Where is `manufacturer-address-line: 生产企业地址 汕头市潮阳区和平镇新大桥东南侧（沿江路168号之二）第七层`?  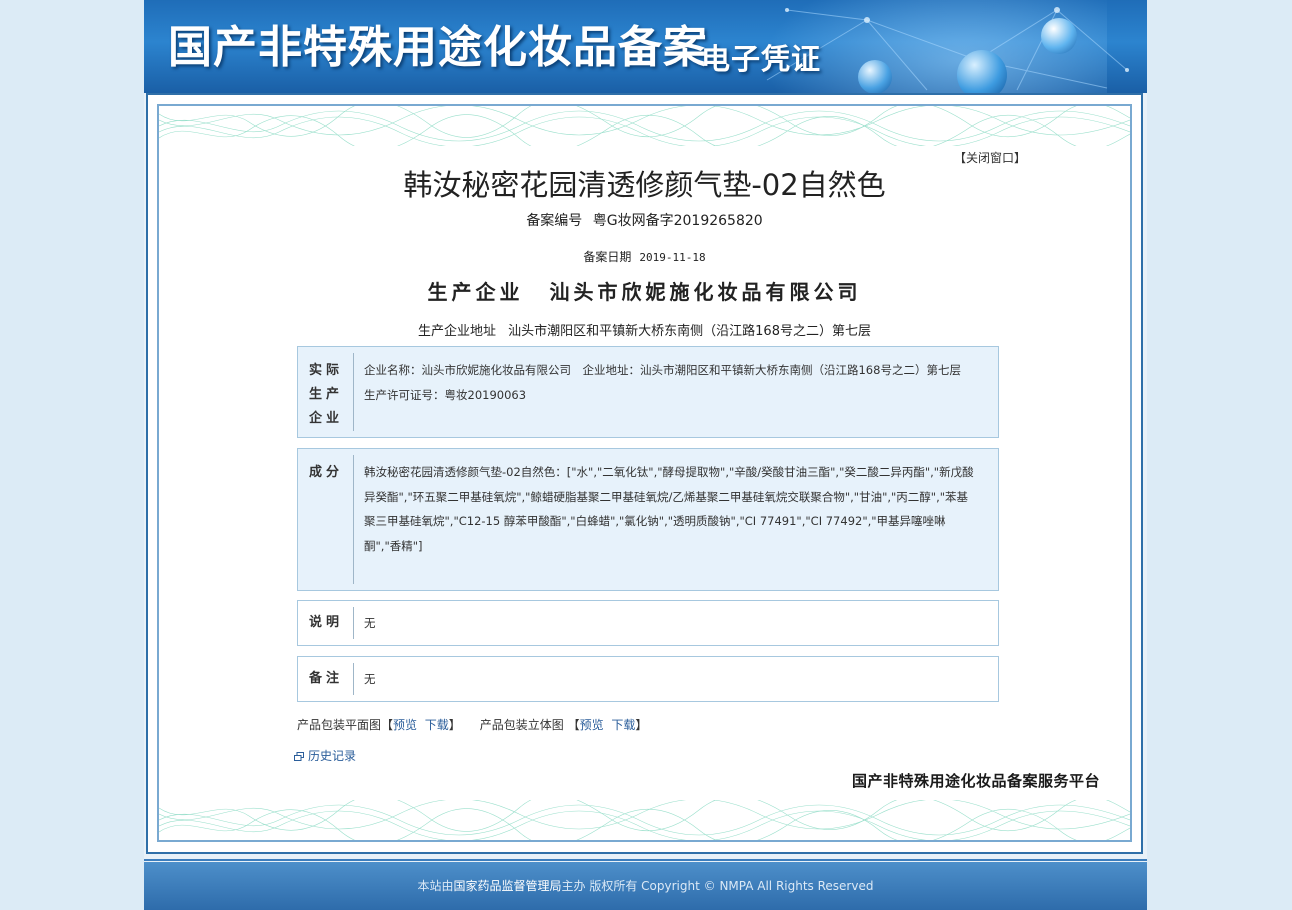 manufacturer-address-line: 生产企业地址 汕头市潮阳区和平镇新大桥东南侧（沿江路168号之二）第七层 is located at coordinates (644, 329).